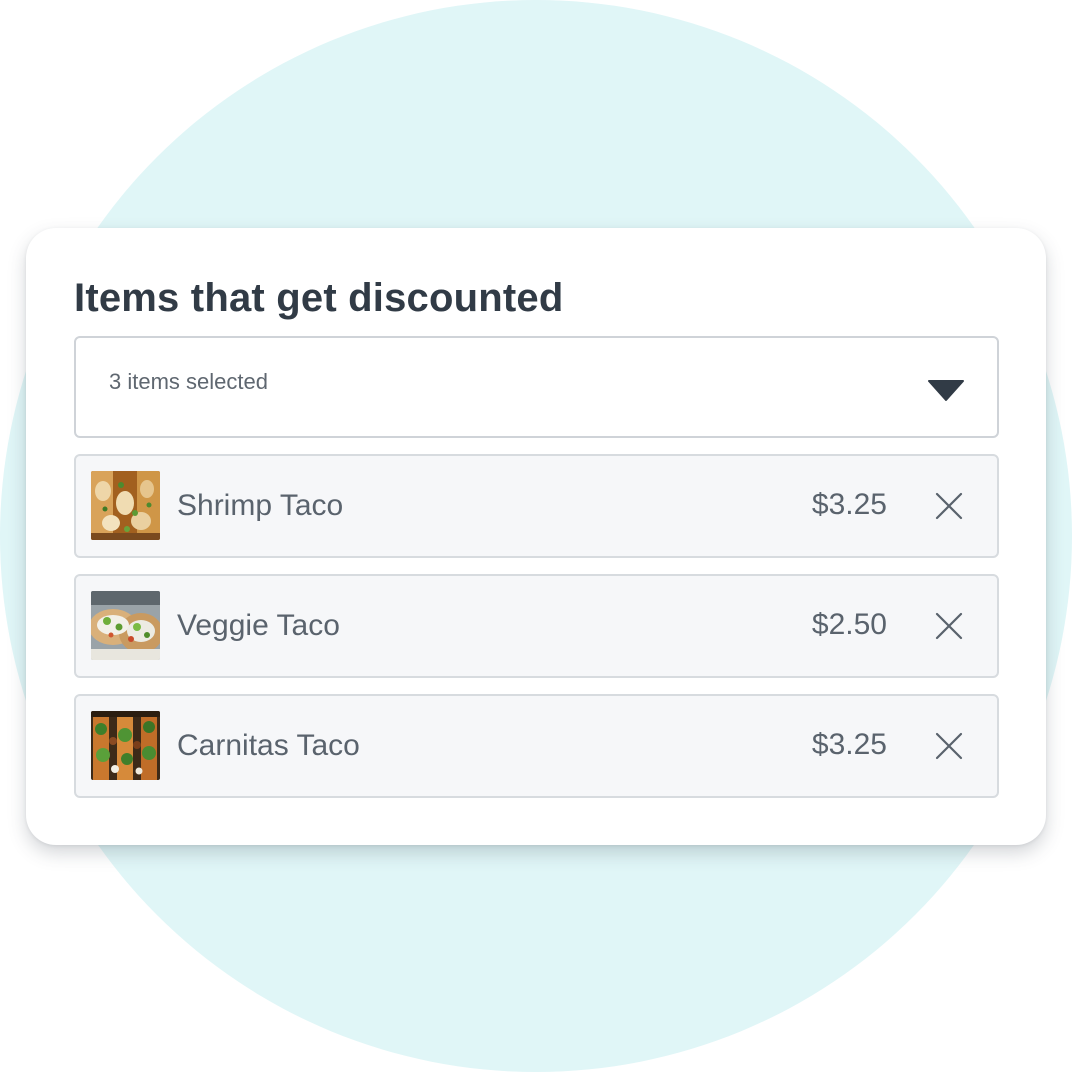 Image resolution: width=1072 pixels, height=1072 pixels. What do you see at coordinates (258, 625) in the screenshot?
I see `item-name: Veggie Taco` at bounding box center [258, 625].